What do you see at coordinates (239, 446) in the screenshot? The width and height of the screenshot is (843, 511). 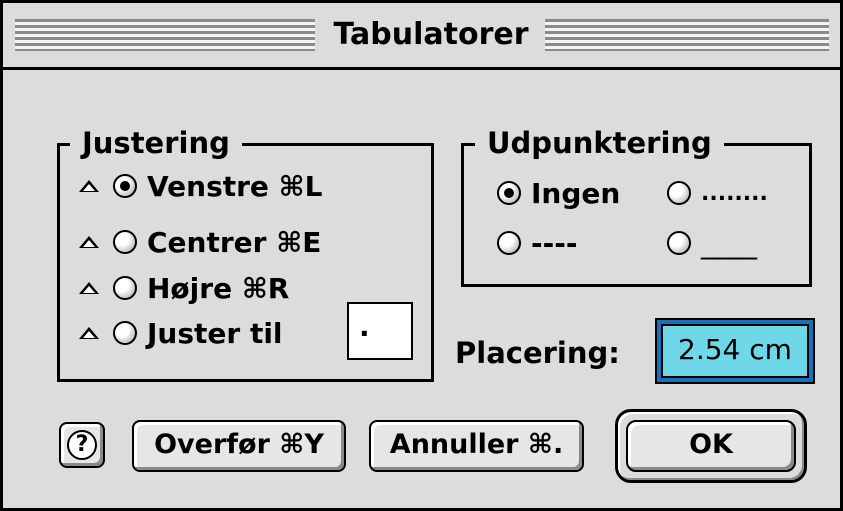 I see `transfer-button: Overfør ⌘Y` at bounding box center [239, 446].